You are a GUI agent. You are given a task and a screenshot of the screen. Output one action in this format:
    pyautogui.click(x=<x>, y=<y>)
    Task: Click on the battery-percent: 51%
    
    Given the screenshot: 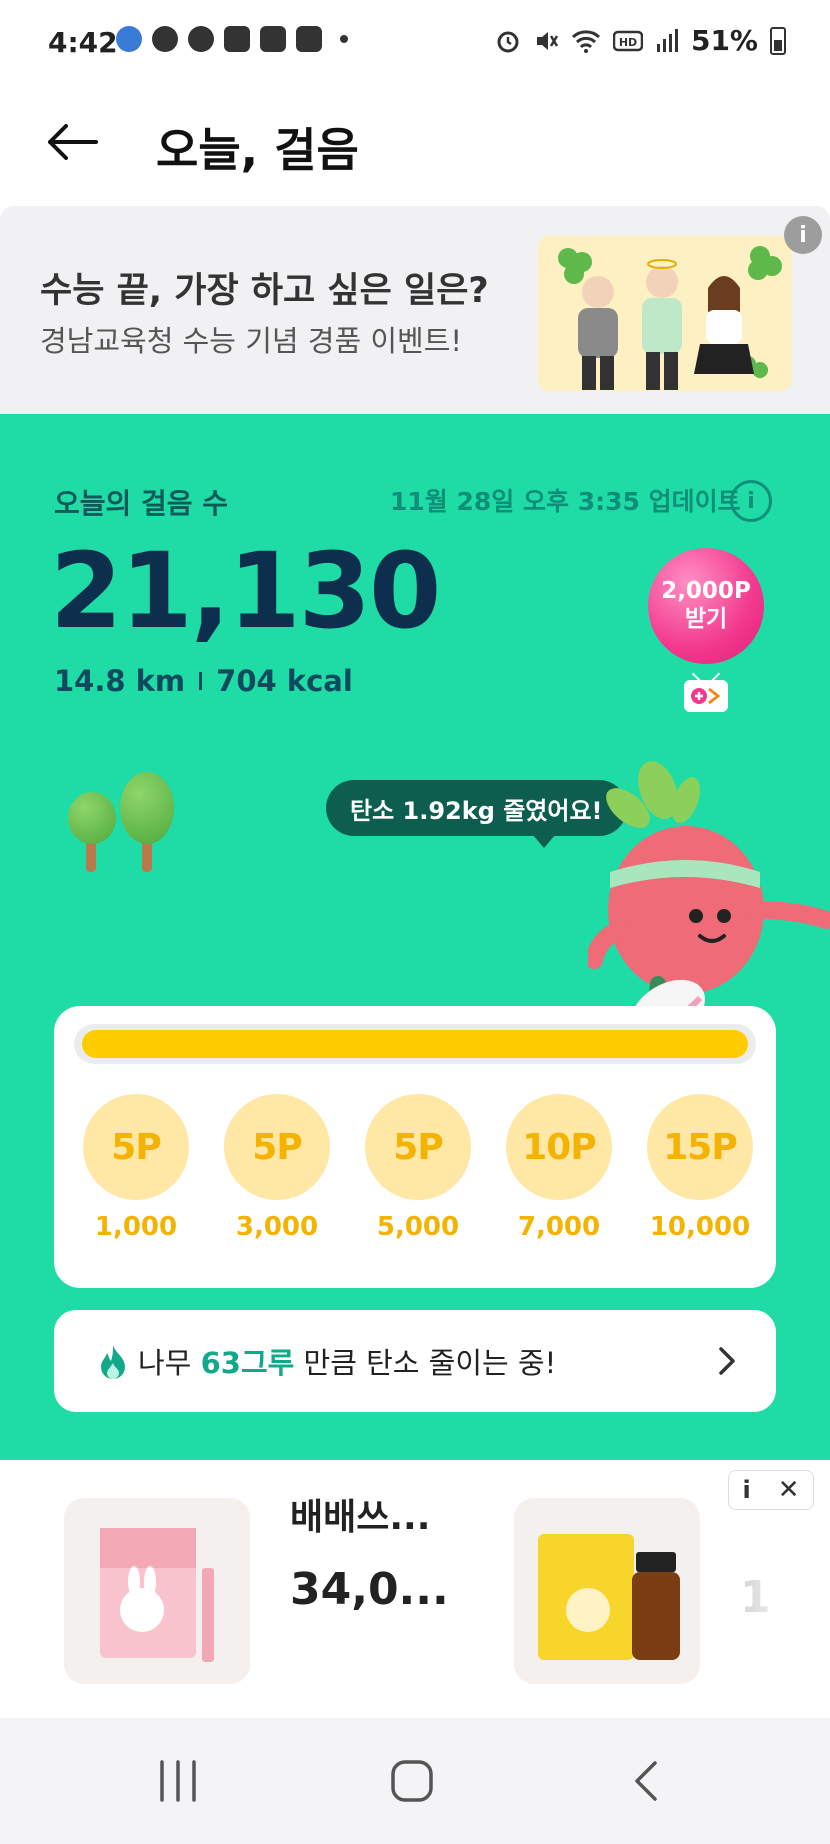 What is the action you would take?
    pyautogui.click(x=724, y=40)
    